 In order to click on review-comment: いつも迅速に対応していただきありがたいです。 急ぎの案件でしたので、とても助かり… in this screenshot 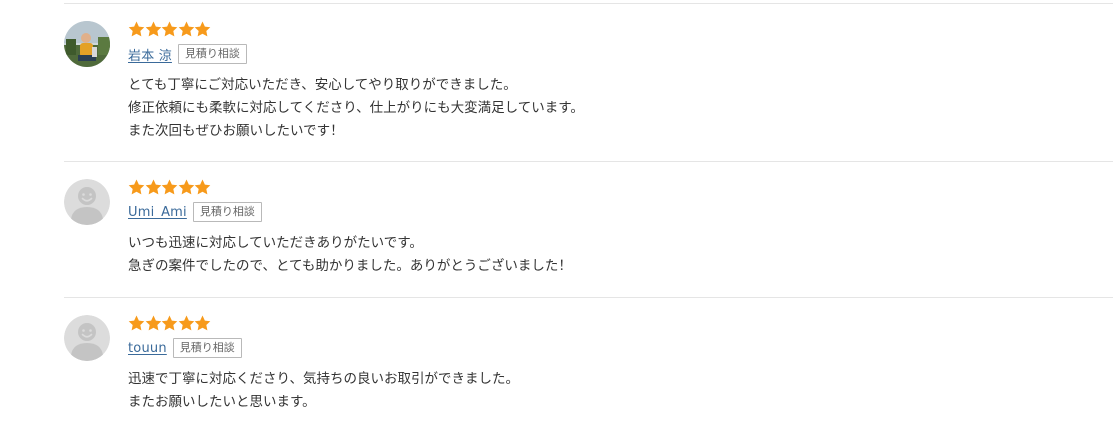, I will do `click(613, 255)`.